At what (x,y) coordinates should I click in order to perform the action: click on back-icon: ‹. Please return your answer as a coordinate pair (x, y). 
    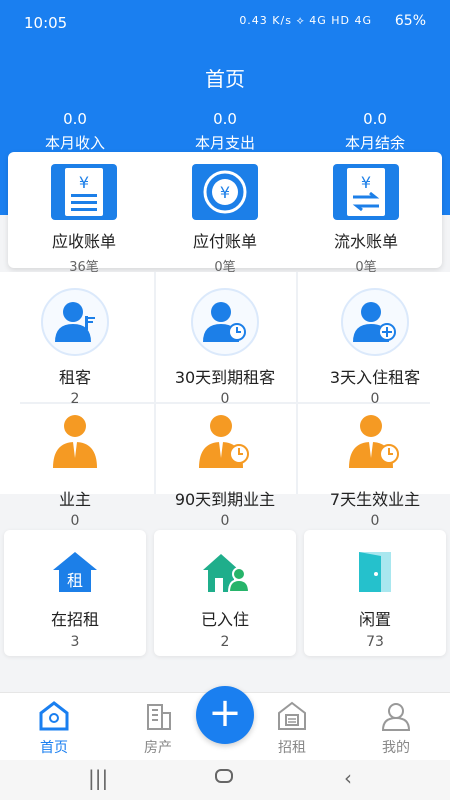
    Looking at the image, I should click on (348, 778).